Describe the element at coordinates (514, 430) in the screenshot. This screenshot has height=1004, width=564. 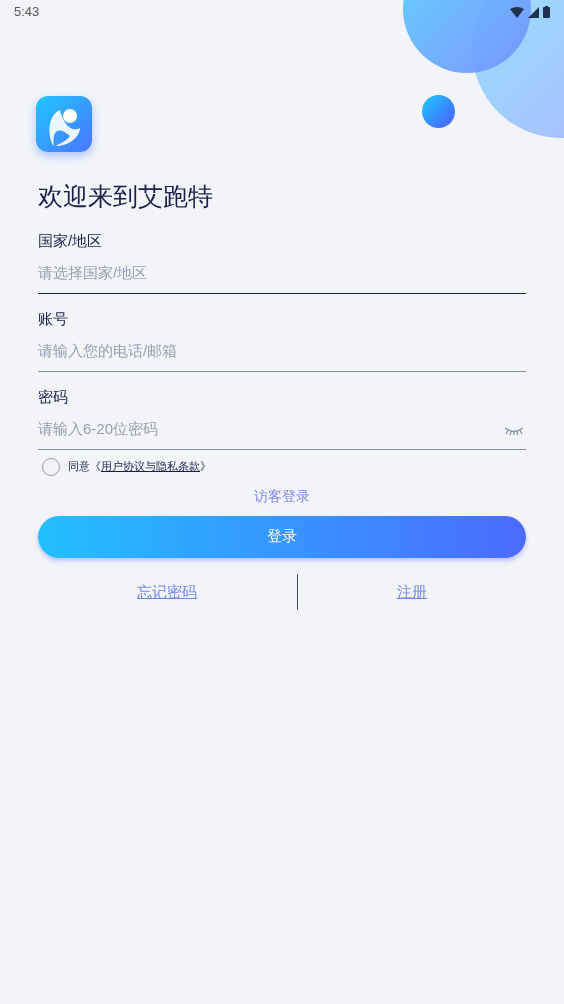
I see `eye-closed-icon` at that location.